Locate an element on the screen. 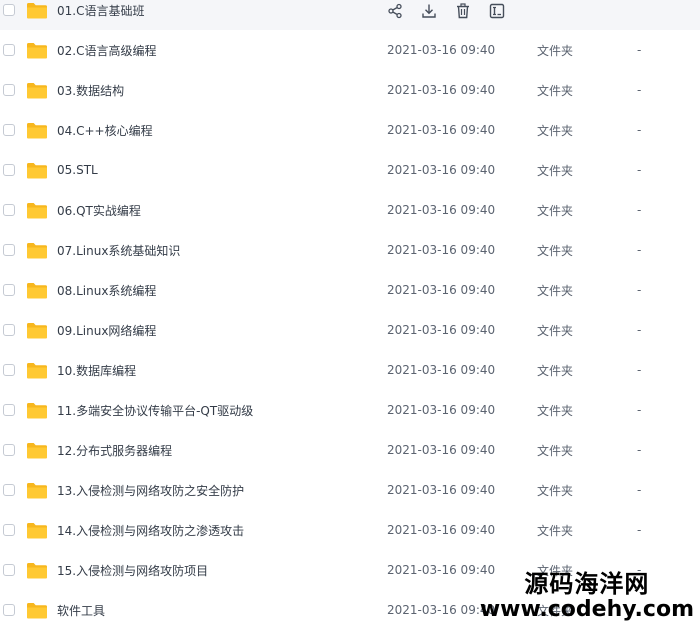 The width and height of the screenshot is (700, 628). file-row: 01.C语言基础班 is located at coordinates (350, 15).